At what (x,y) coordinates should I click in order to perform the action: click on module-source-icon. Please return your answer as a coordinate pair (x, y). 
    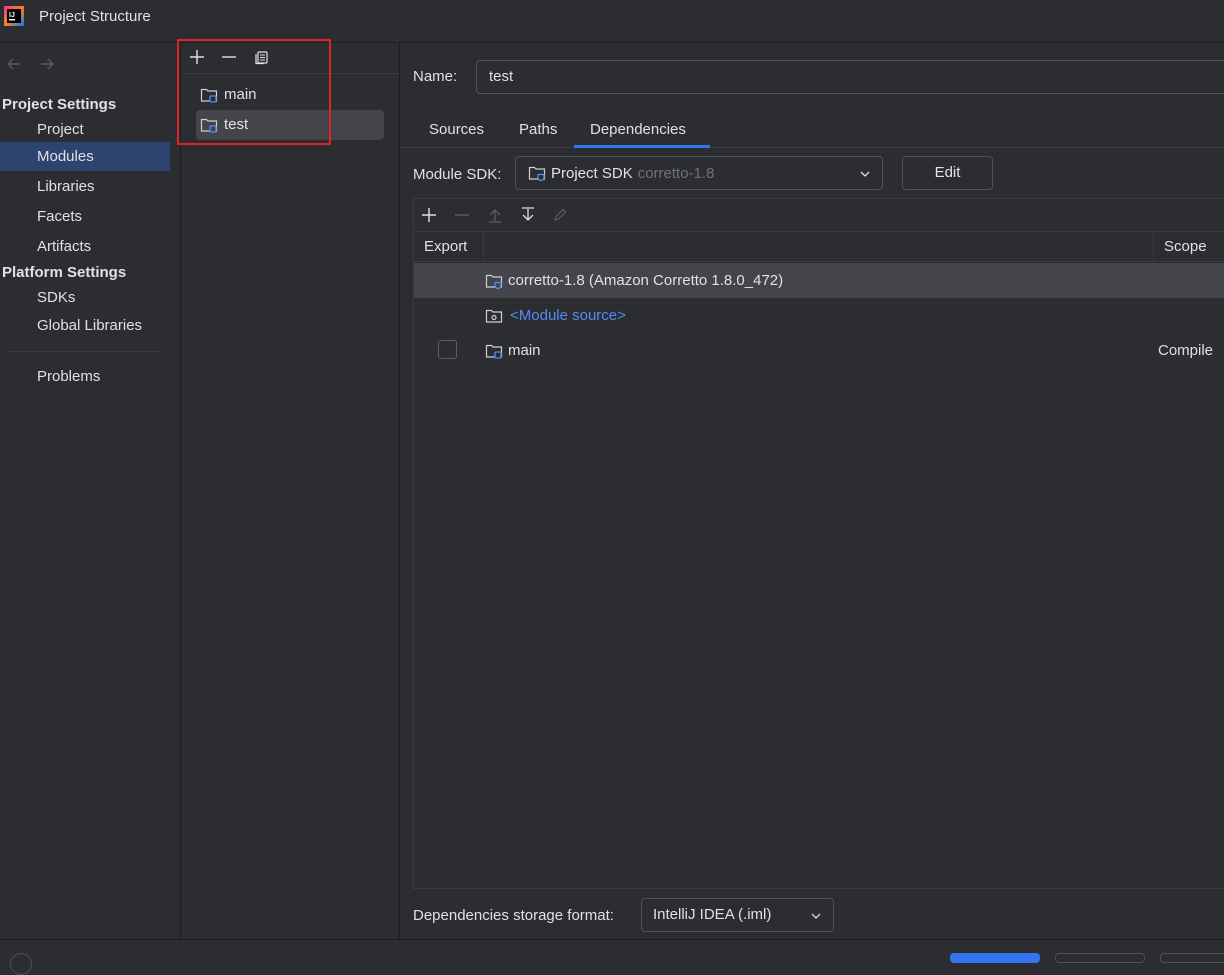
    Looking at the image, I should click on (494, 316).